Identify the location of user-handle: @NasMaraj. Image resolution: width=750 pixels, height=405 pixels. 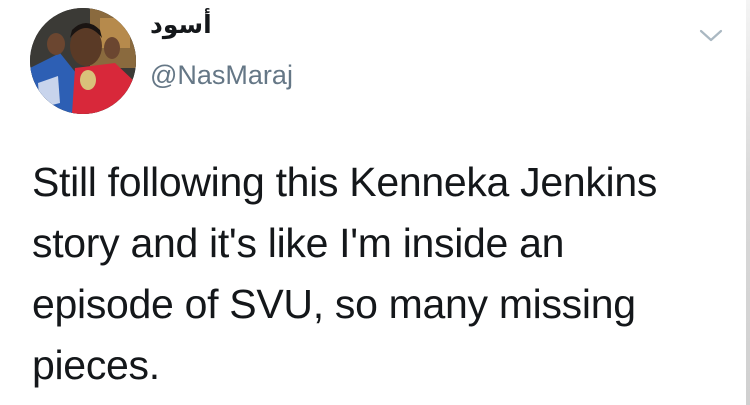
(221, 75).